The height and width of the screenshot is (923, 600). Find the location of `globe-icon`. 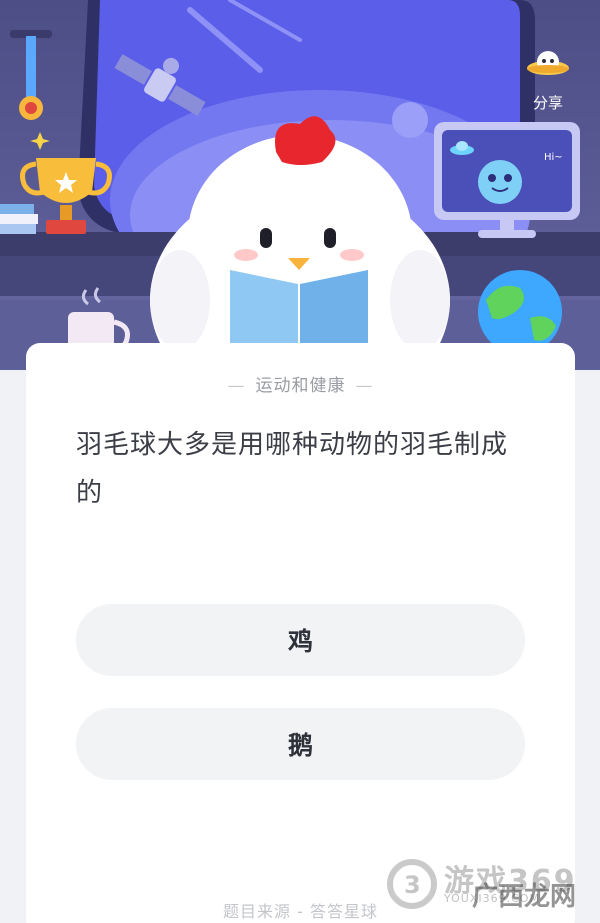

globe-icon is located at coordinates (520, 312).